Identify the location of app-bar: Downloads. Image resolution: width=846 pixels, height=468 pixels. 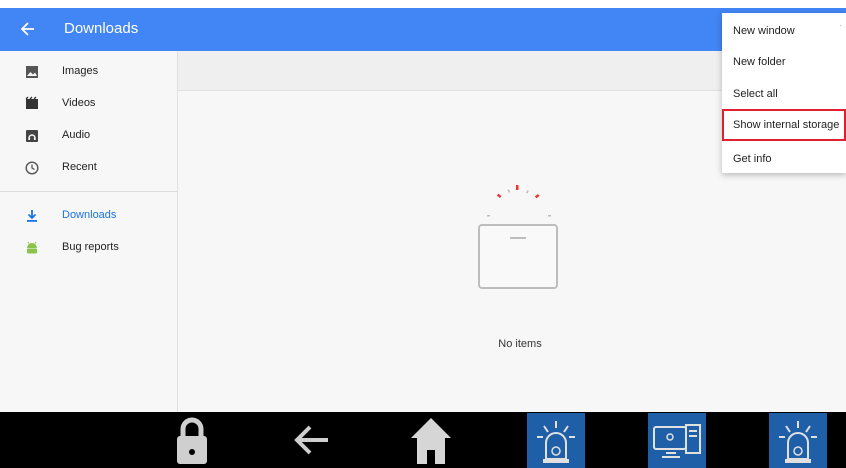
(423, 29).